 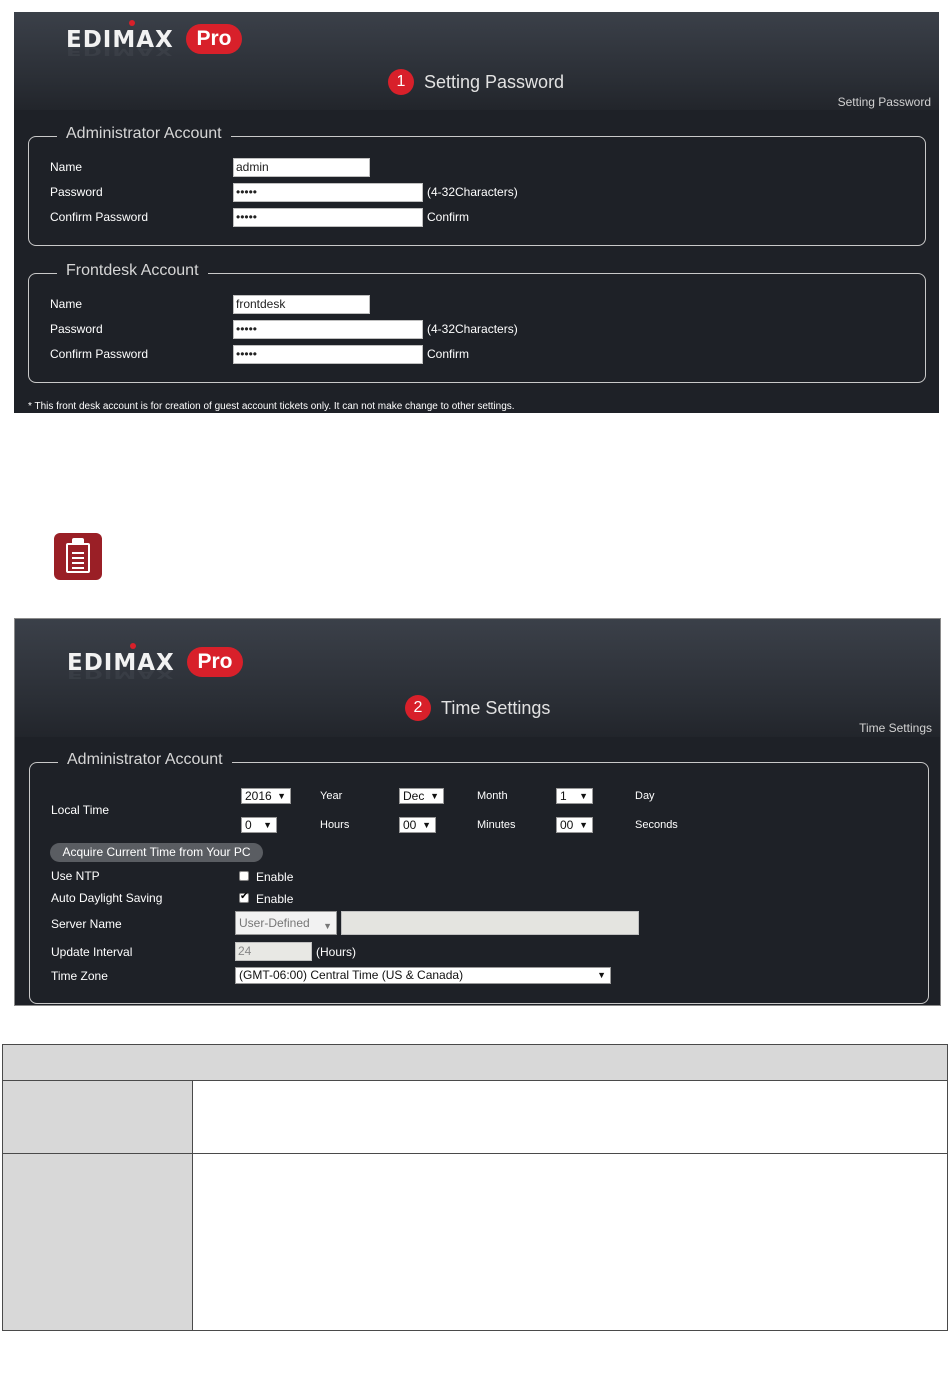 What do you see at coordinates (76, 329) in the screenshot?
I see `frontdesk-password-label: Password` at bounding box center [76, 329].